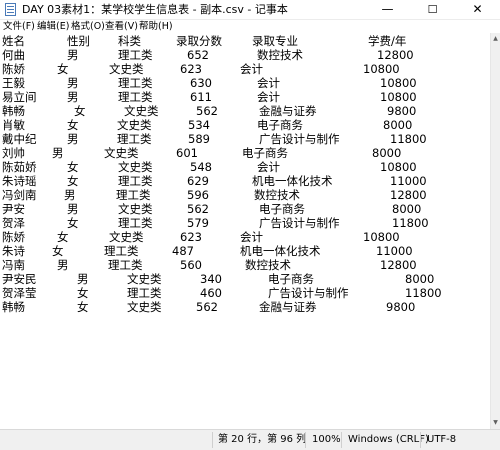  What do you see at coordinates (201, 167) in the screenshot?
I see `cell-score: 548` at bounding box center [201, 167].